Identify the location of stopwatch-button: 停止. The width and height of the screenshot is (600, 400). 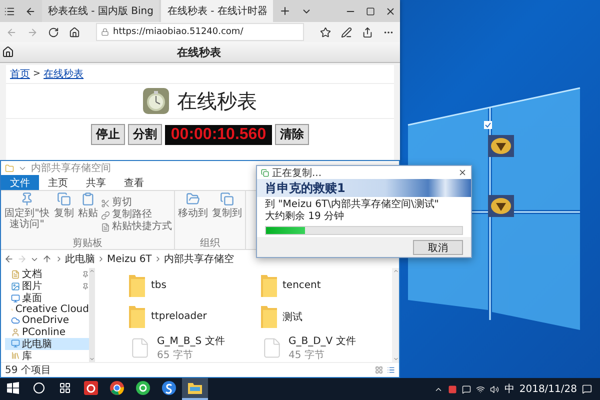
(107, 134).